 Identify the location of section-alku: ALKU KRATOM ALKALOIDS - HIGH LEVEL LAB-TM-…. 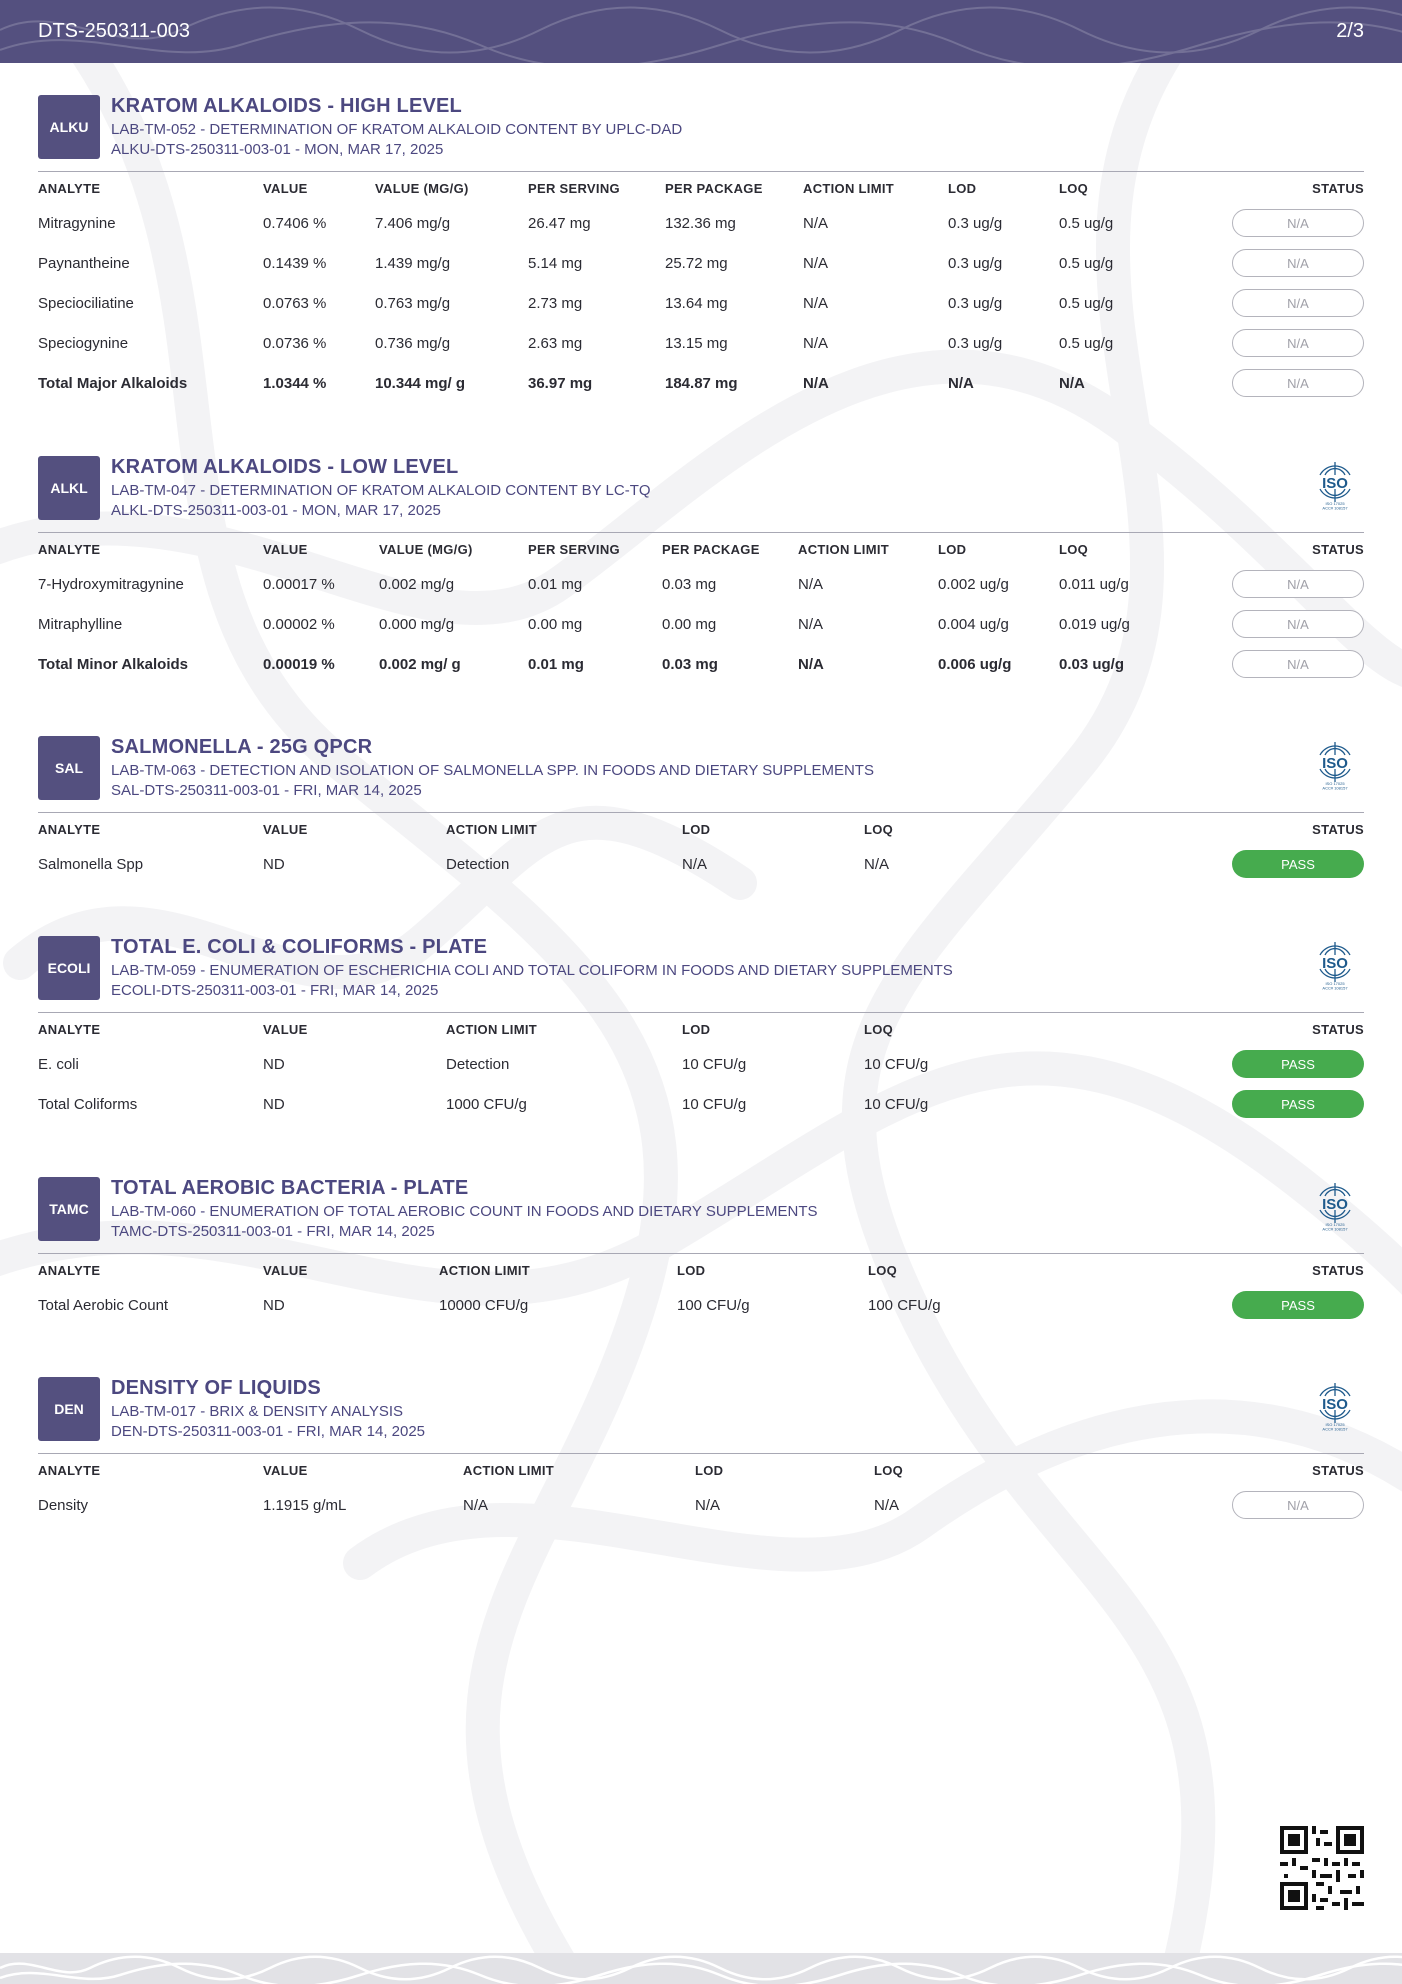
(701, 249).